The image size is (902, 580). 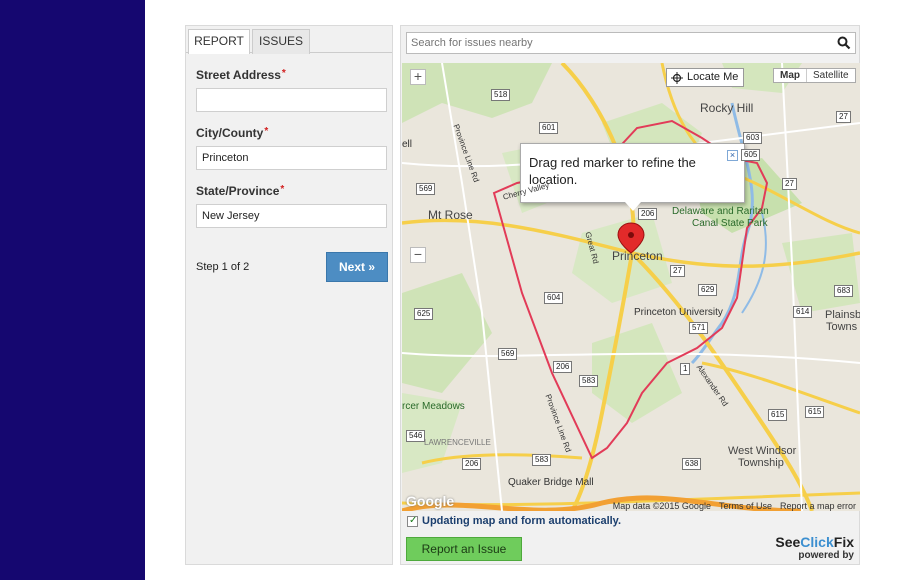 I want to click on state-province-input, so click(x=291, y=216).